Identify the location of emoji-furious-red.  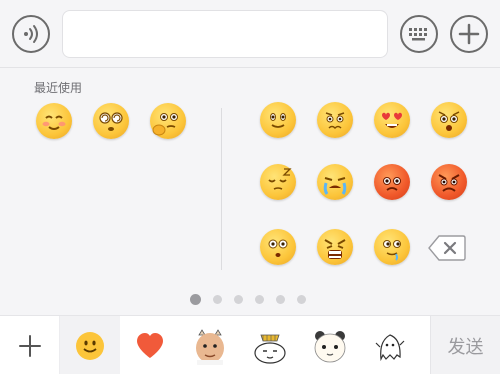
(449, 182).